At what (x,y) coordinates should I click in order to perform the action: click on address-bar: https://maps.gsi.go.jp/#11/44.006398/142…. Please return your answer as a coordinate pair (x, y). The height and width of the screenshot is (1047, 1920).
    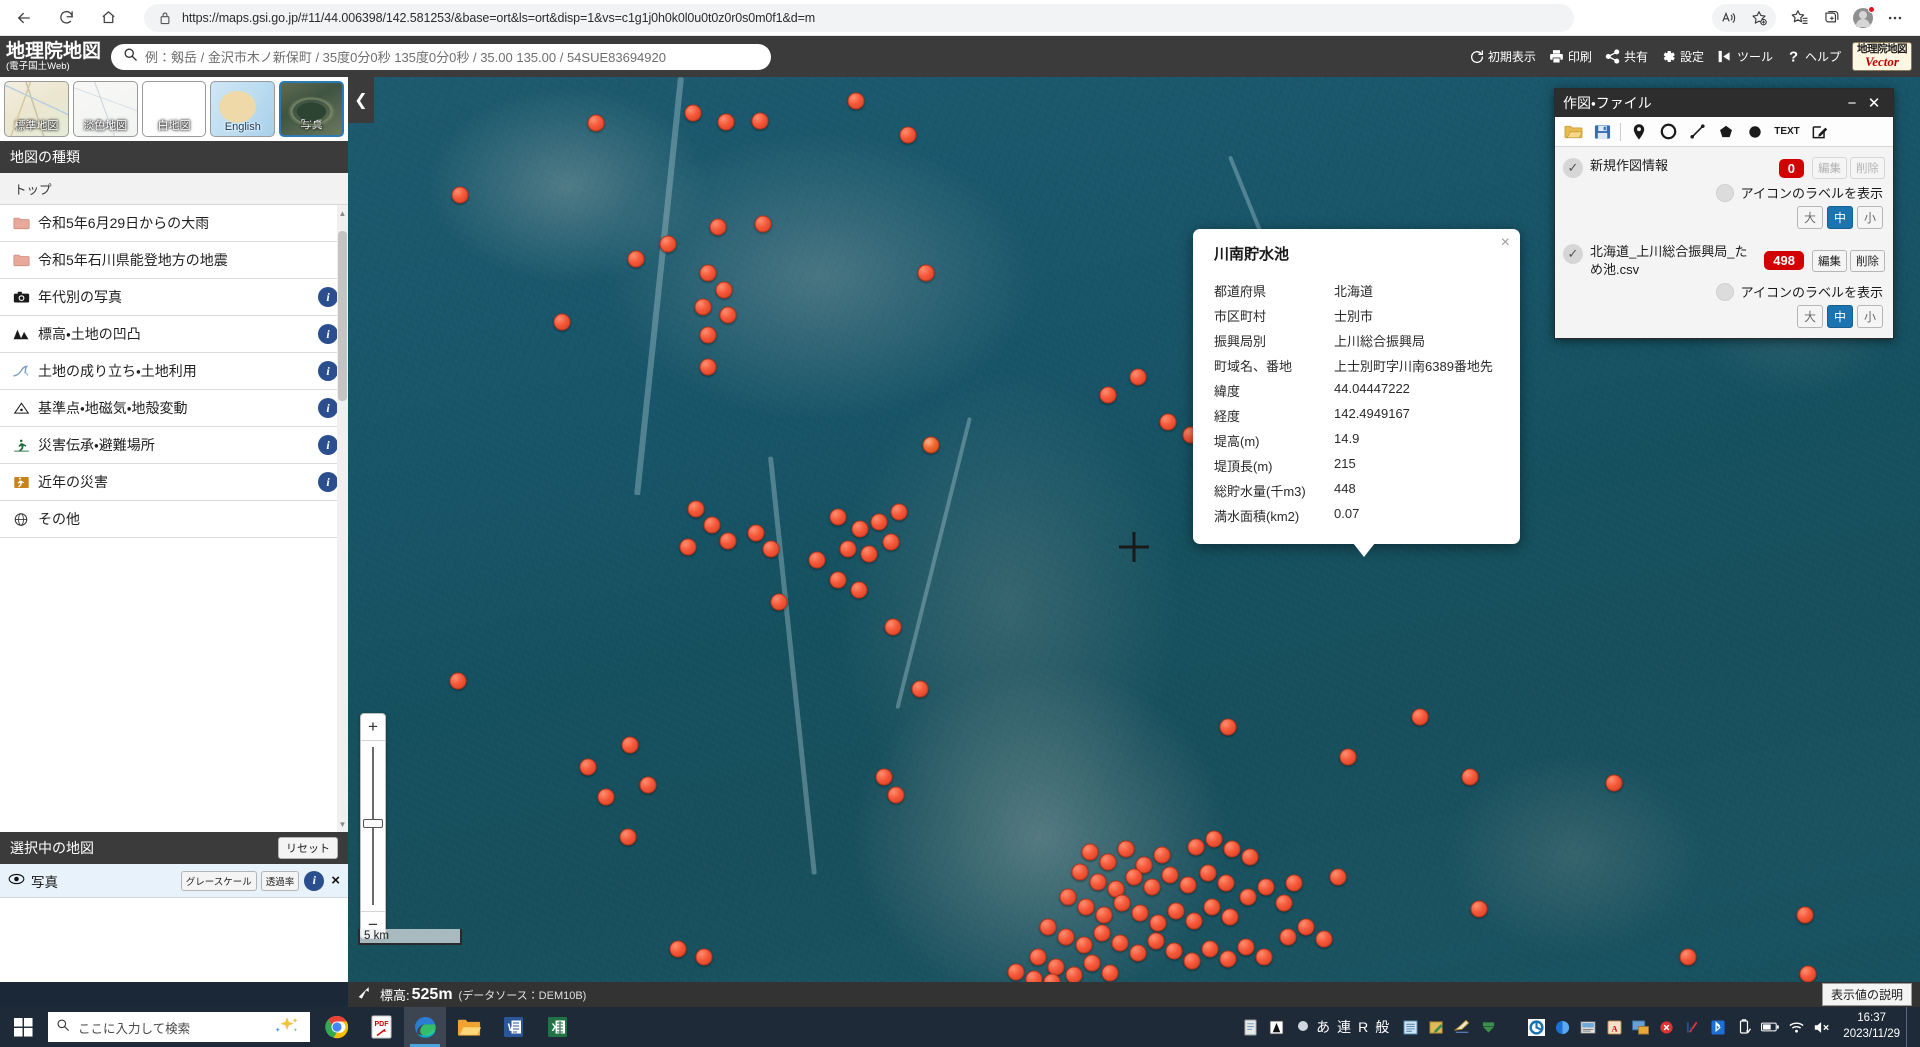
    Looking at the image, I should click on (859, 17).